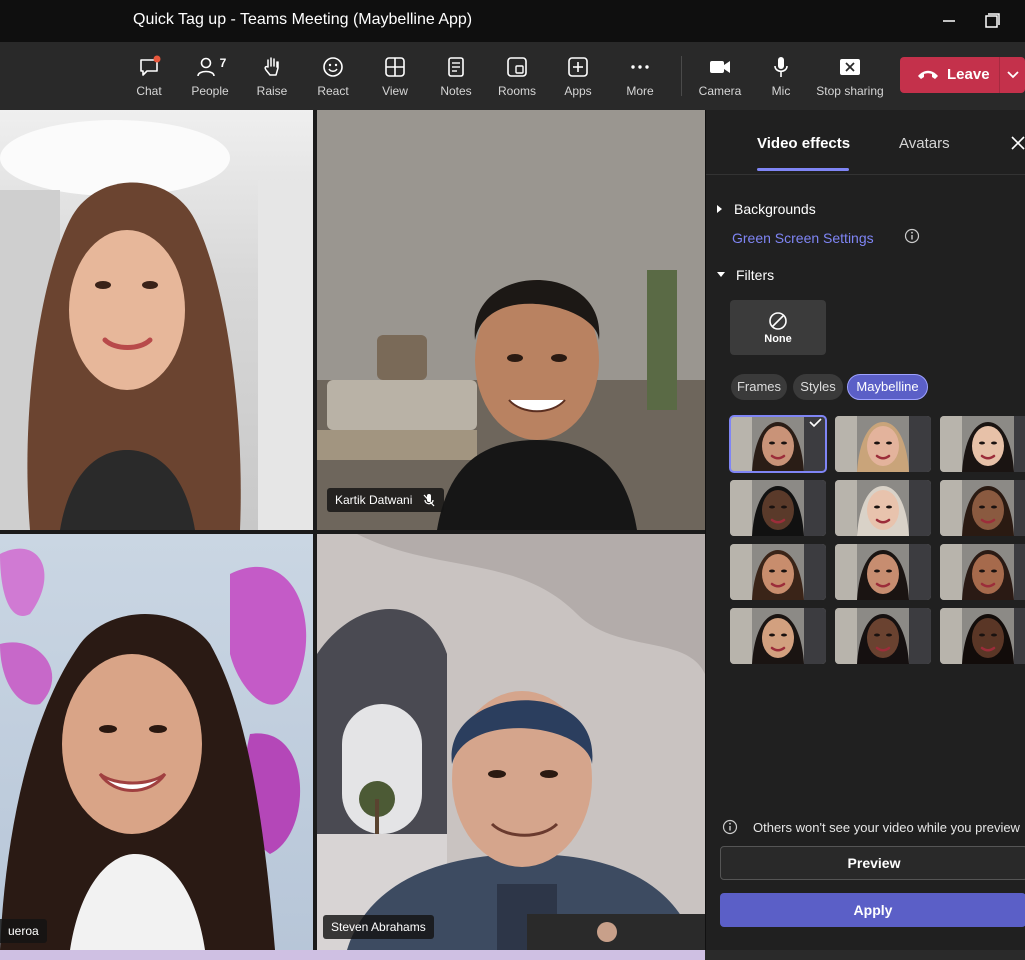 The image size is (1025, 960). I want to click on react-button: React, so click(333, 76).